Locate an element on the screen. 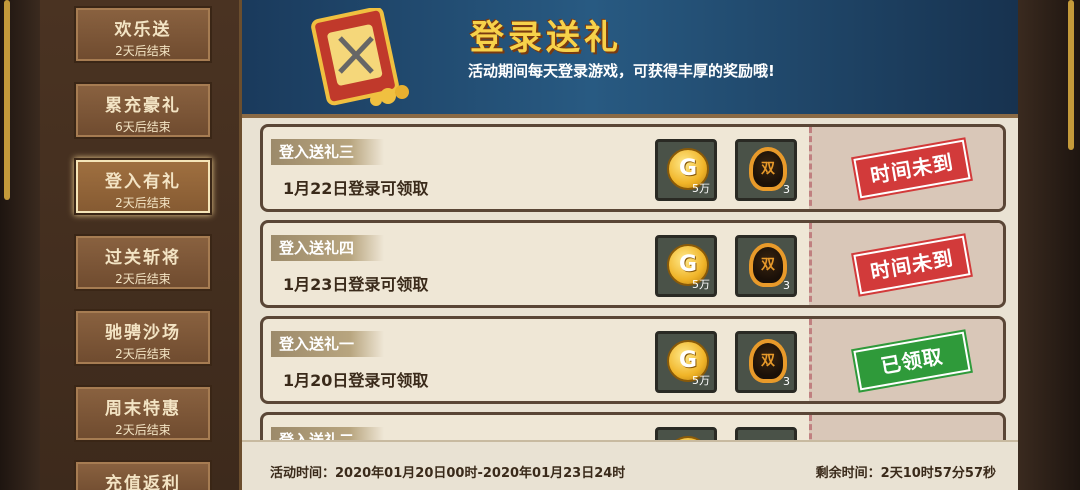 Image resolution: width=1080 pixels, height=490 pixels. reward-row: 登入送礼一 1月20日登录可领取 G 5万 双 3 已领取 is located at coordinates (633, 360).